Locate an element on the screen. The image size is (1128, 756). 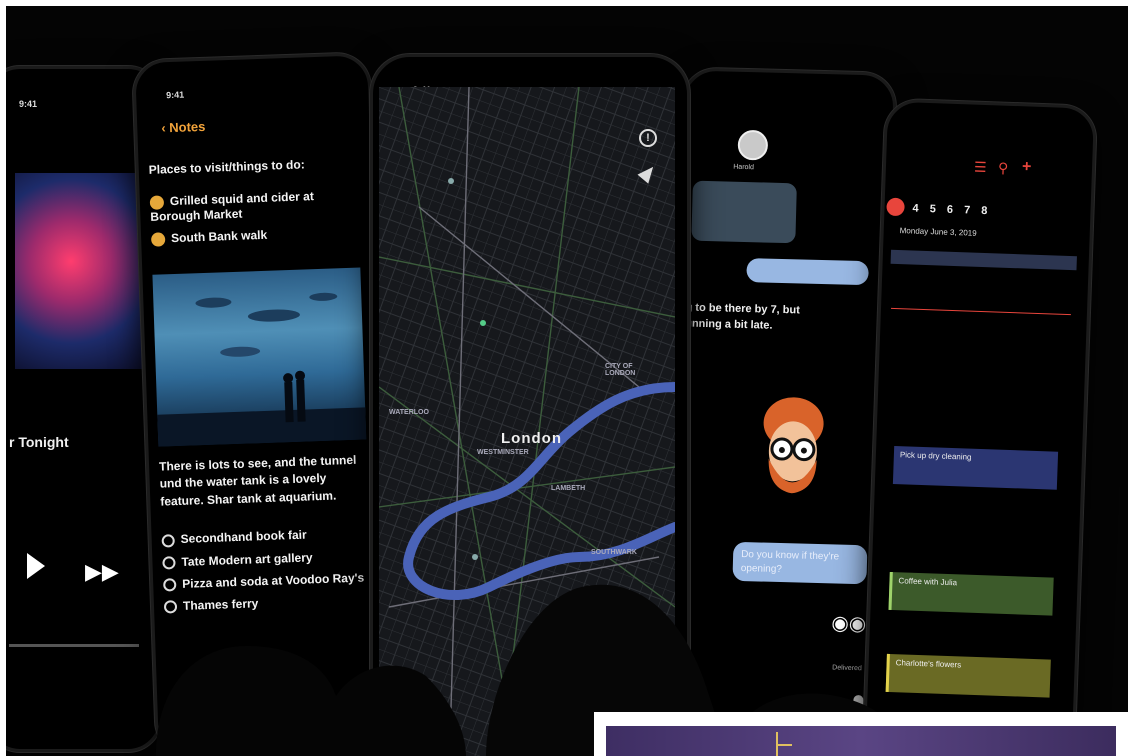
inset-thumbnail is located at coordinates (861, 734).